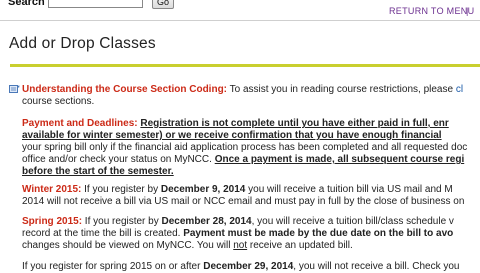  I want to click on spring-line-2-text: record at the time the bill is created., so click(103, 233).